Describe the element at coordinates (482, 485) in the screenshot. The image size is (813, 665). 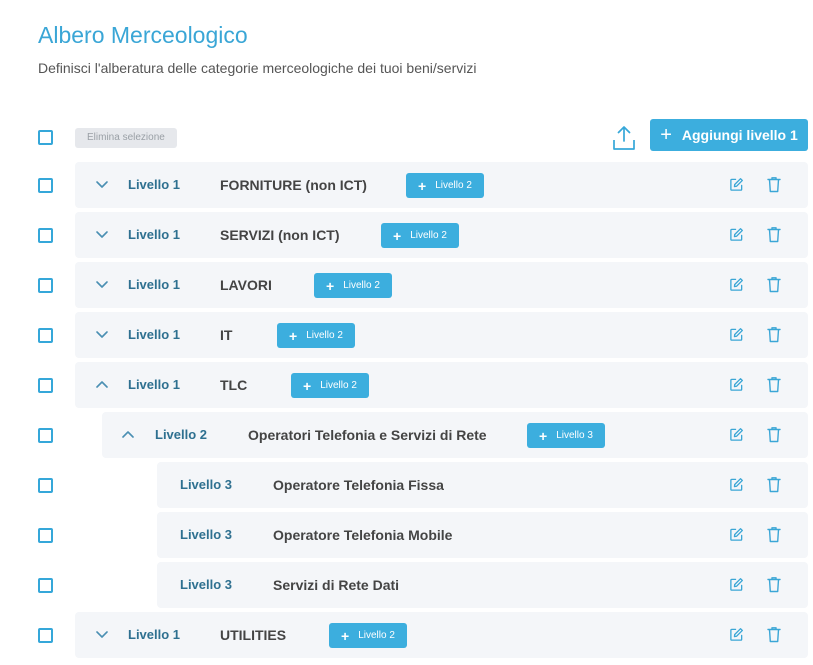
I see `tree-row: Livello 3 Operatore Telefonia Fissa` at that location.